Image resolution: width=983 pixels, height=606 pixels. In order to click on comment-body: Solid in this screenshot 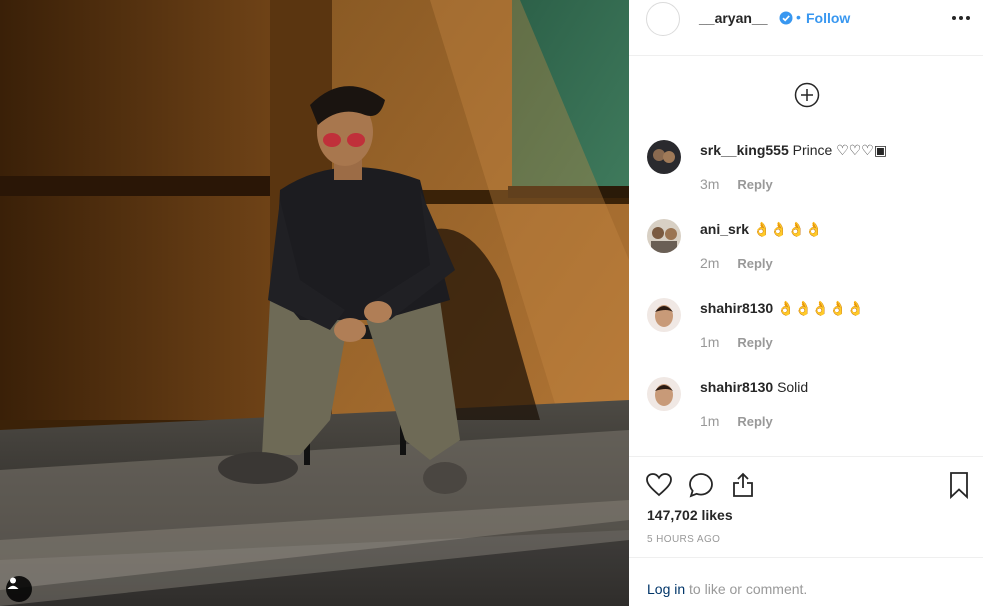, I will do `click(793, 387)`.